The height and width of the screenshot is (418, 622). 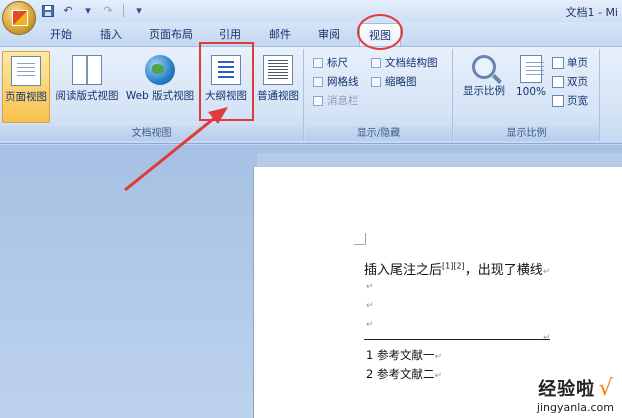 What do you see at coordinates (176, 149) in the screenshot?
I see `annotation-arrow` at bounding box center [176, 149].